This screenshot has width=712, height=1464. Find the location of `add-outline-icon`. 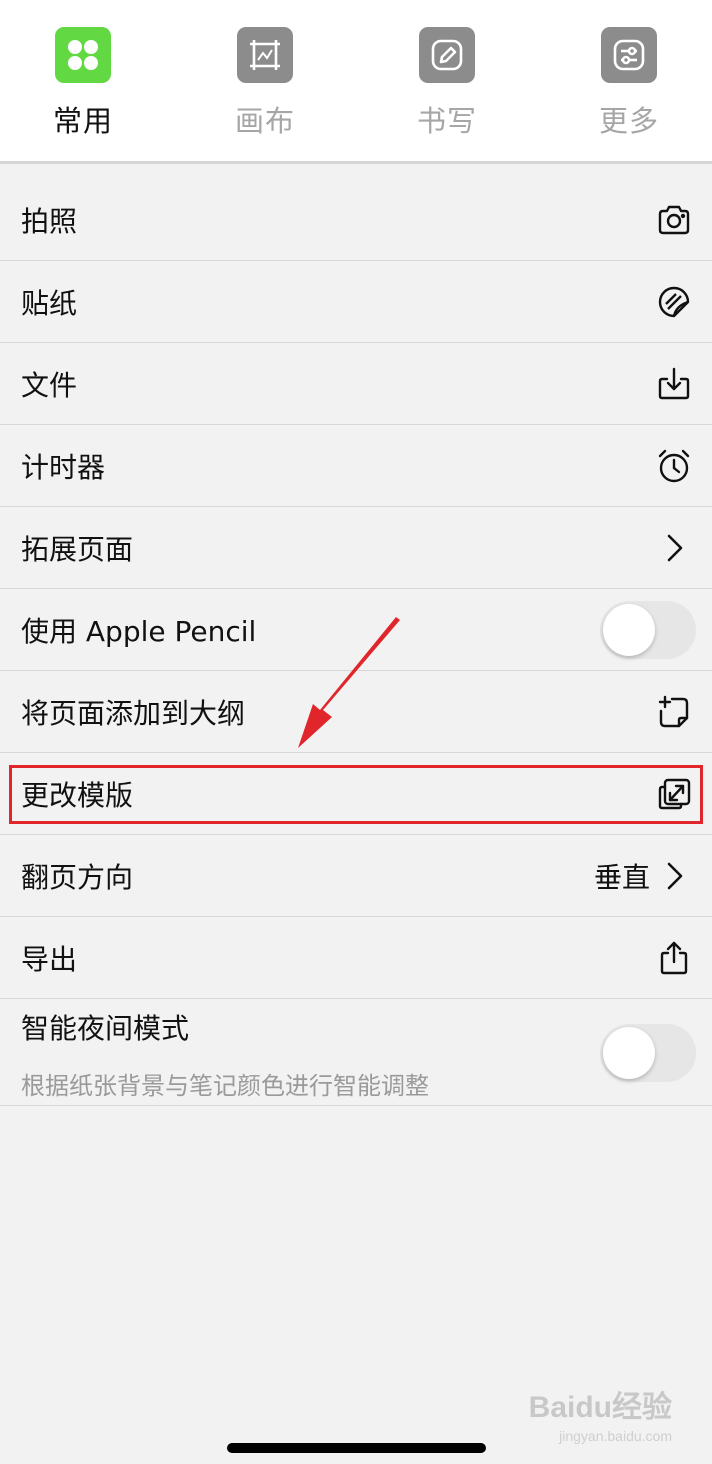

add-outline-icon is located at coordinates (674, 712).